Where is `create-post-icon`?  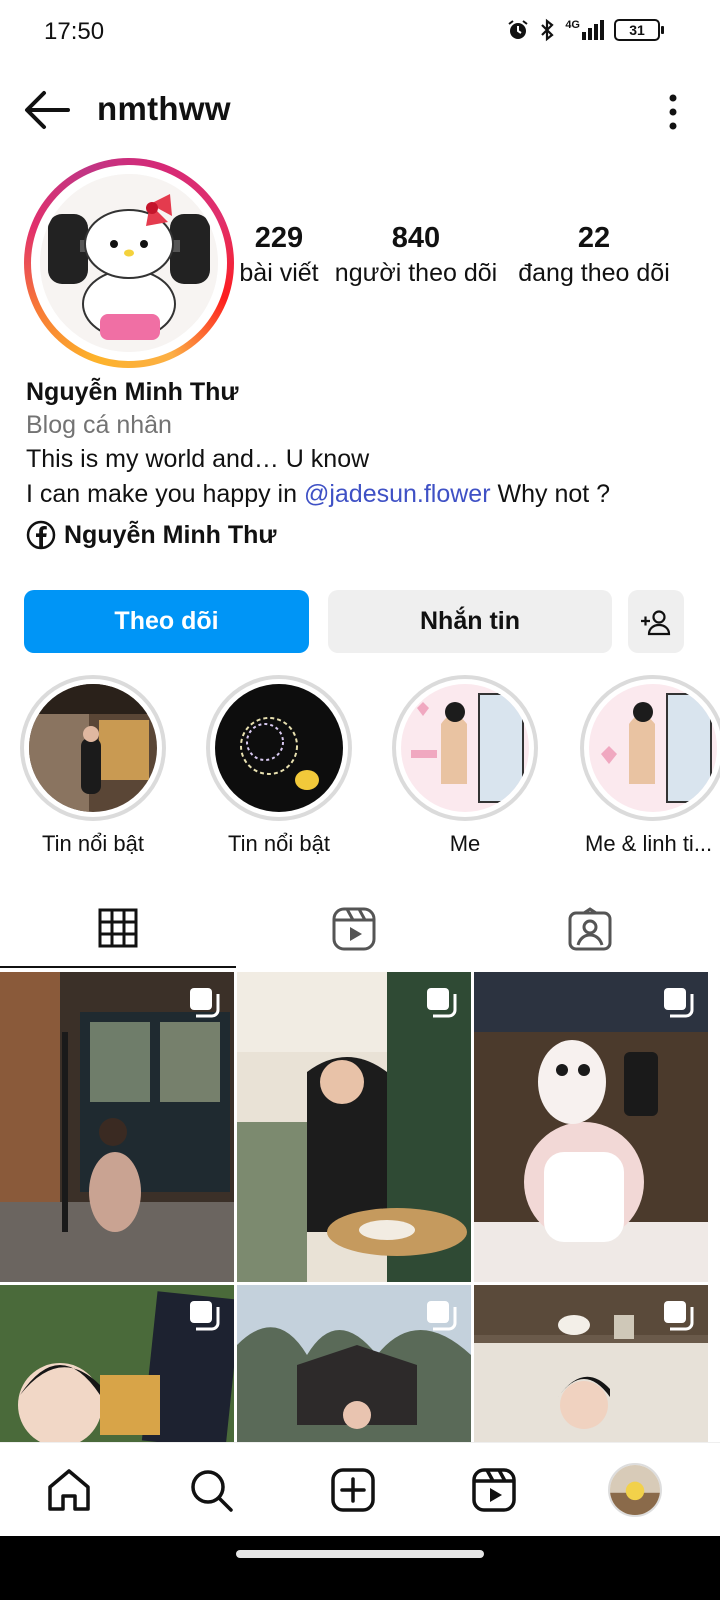 create-post-icon is located at coordinates (353, 1490).